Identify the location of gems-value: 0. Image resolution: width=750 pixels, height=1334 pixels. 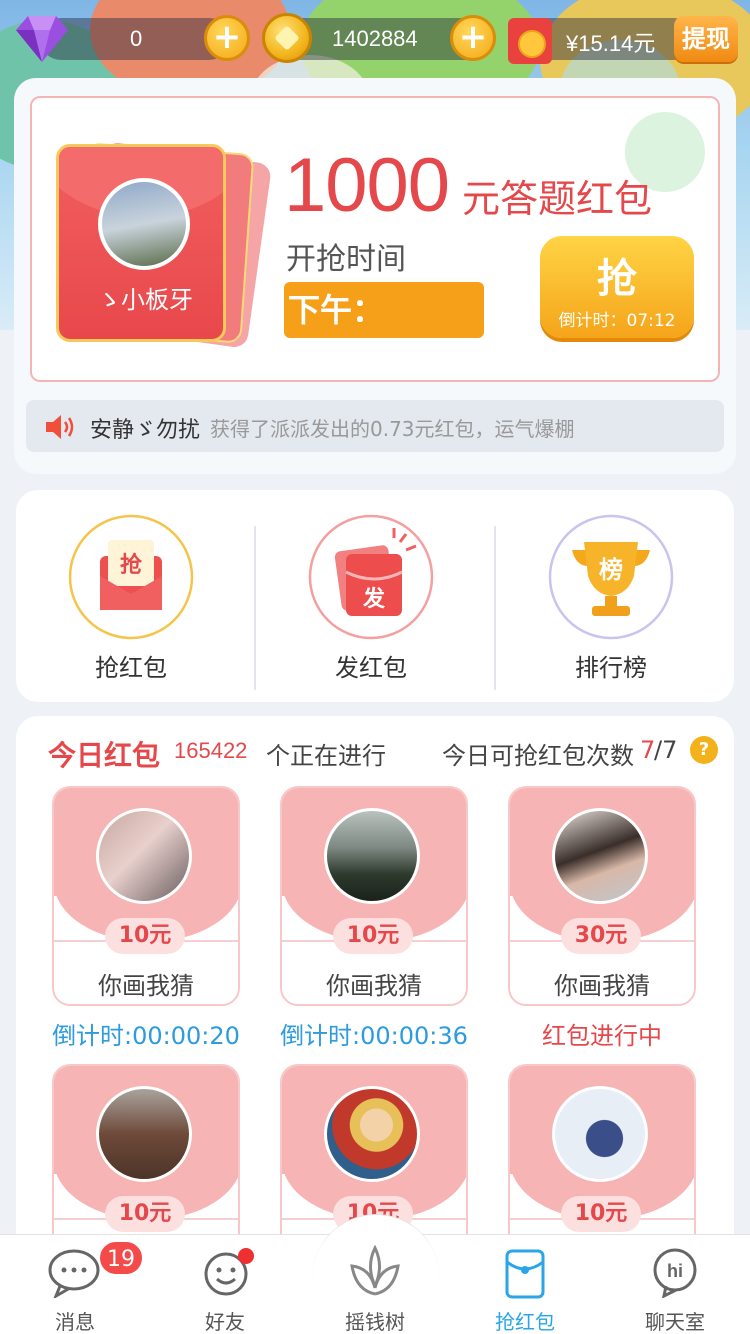
(136, 38).